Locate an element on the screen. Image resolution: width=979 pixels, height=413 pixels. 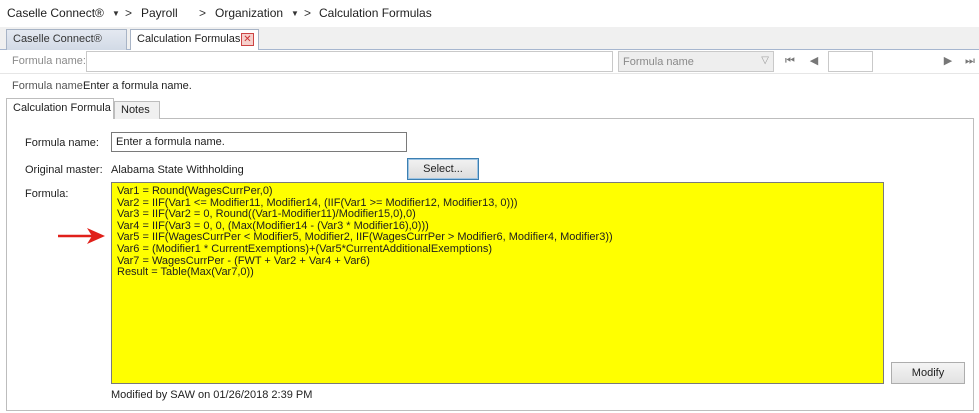
header-value: Enter a formula name. is located at coordinates (137, 86).